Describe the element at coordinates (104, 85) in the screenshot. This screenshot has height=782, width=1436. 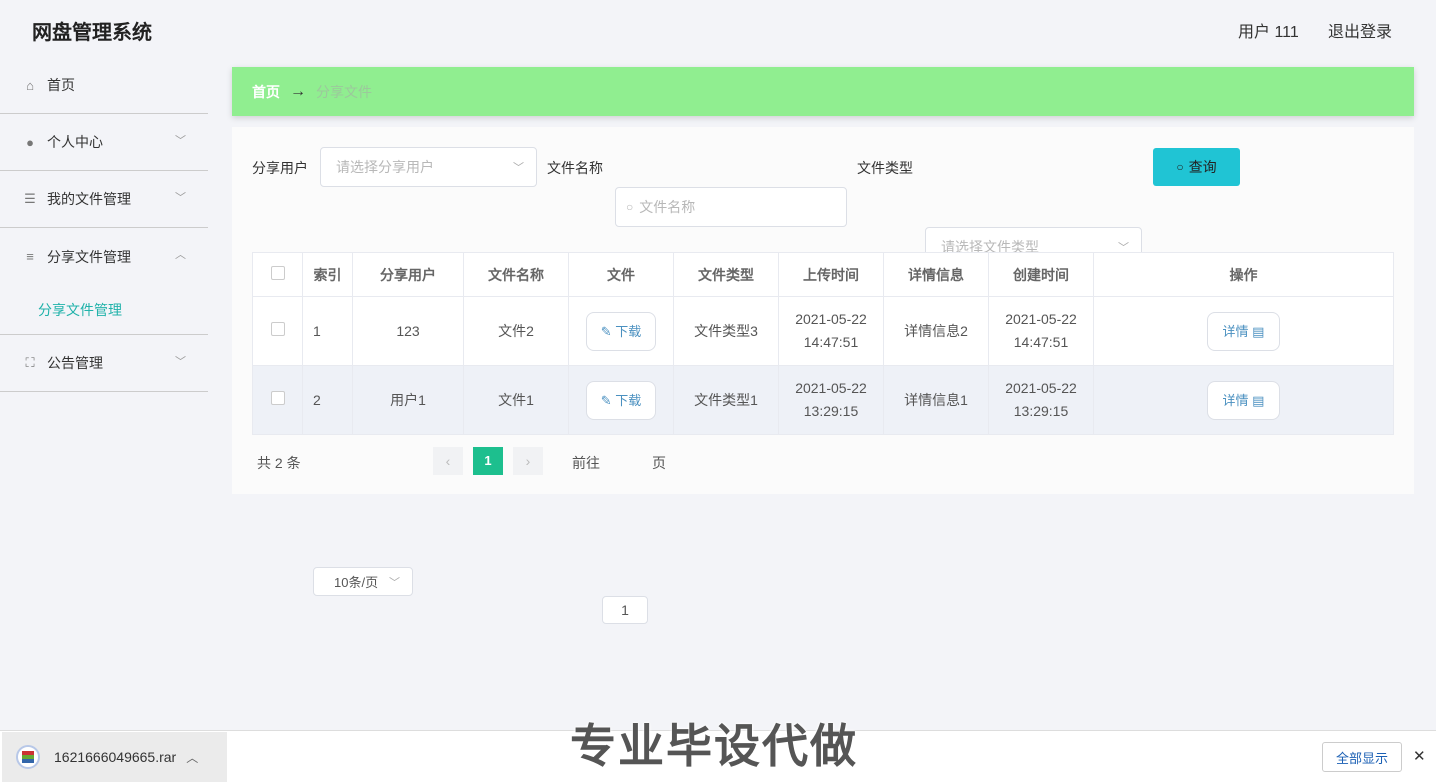
I see `sidebar-item-home: ⌂ 首页` at that location.